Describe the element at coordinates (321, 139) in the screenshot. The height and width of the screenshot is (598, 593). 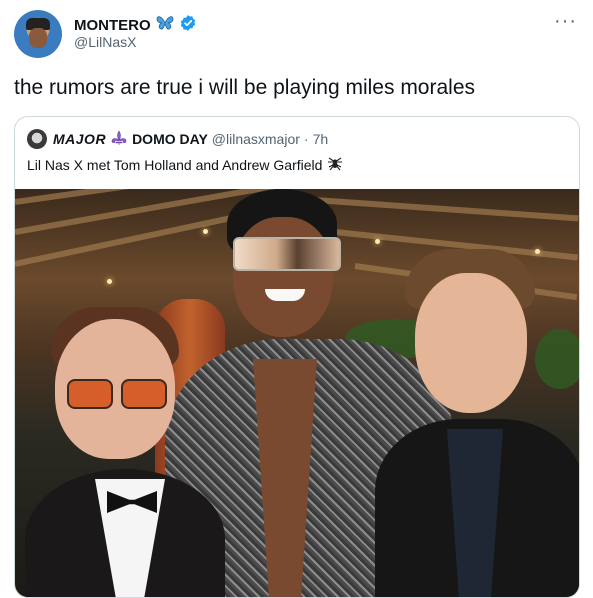
I see `quoted-tweet-time: 7h` at that location.